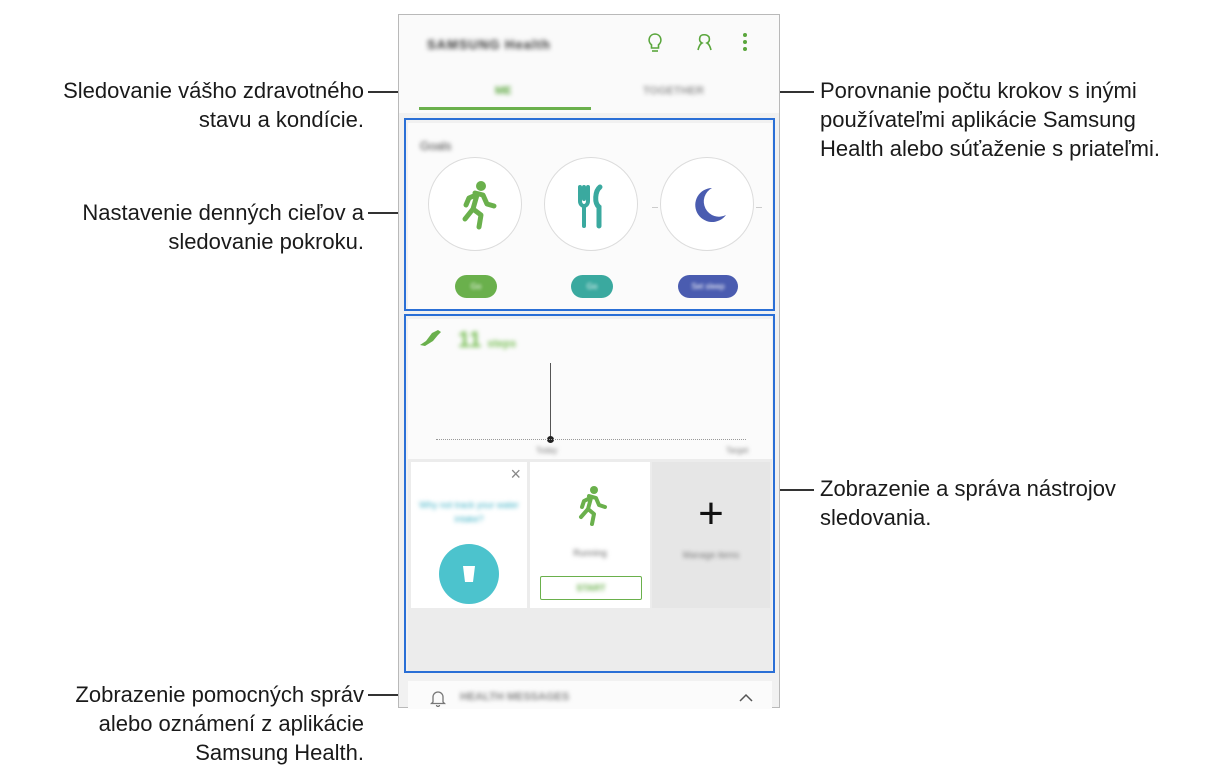 The height and width of the screenshot is (769, 1221). What do you see at coordinates (655, 45) in the screenshot?
I see `lightbulb-icon` at bounding box center [655, 45].